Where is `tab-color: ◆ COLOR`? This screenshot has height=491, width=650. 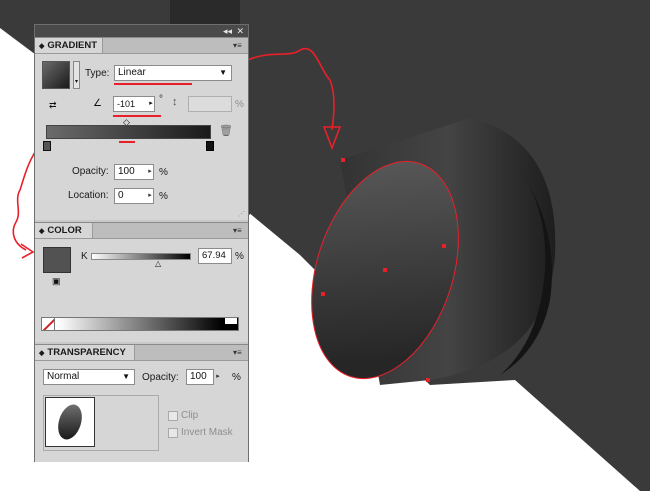
tab-color: ◆ COLOR is located at coordinates (64, 230).